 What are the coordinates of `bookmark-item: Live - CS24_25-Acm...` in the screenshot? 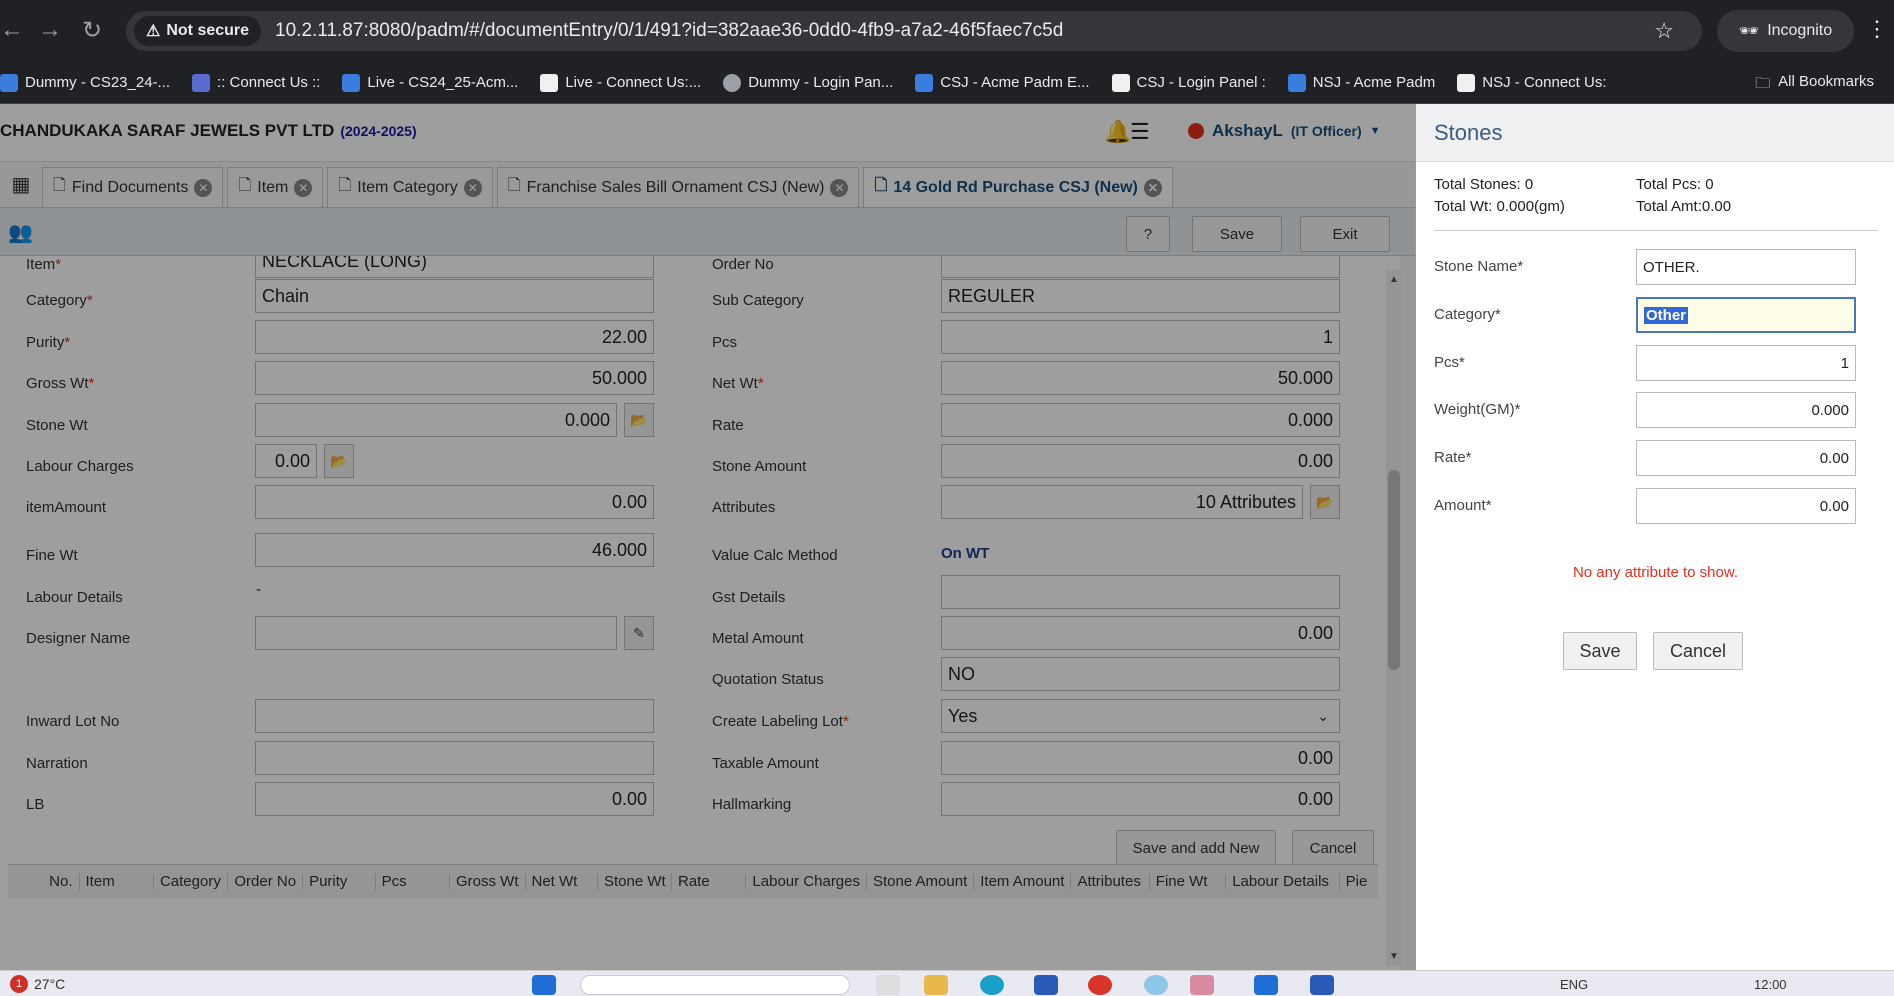 It's located at (430, 82).